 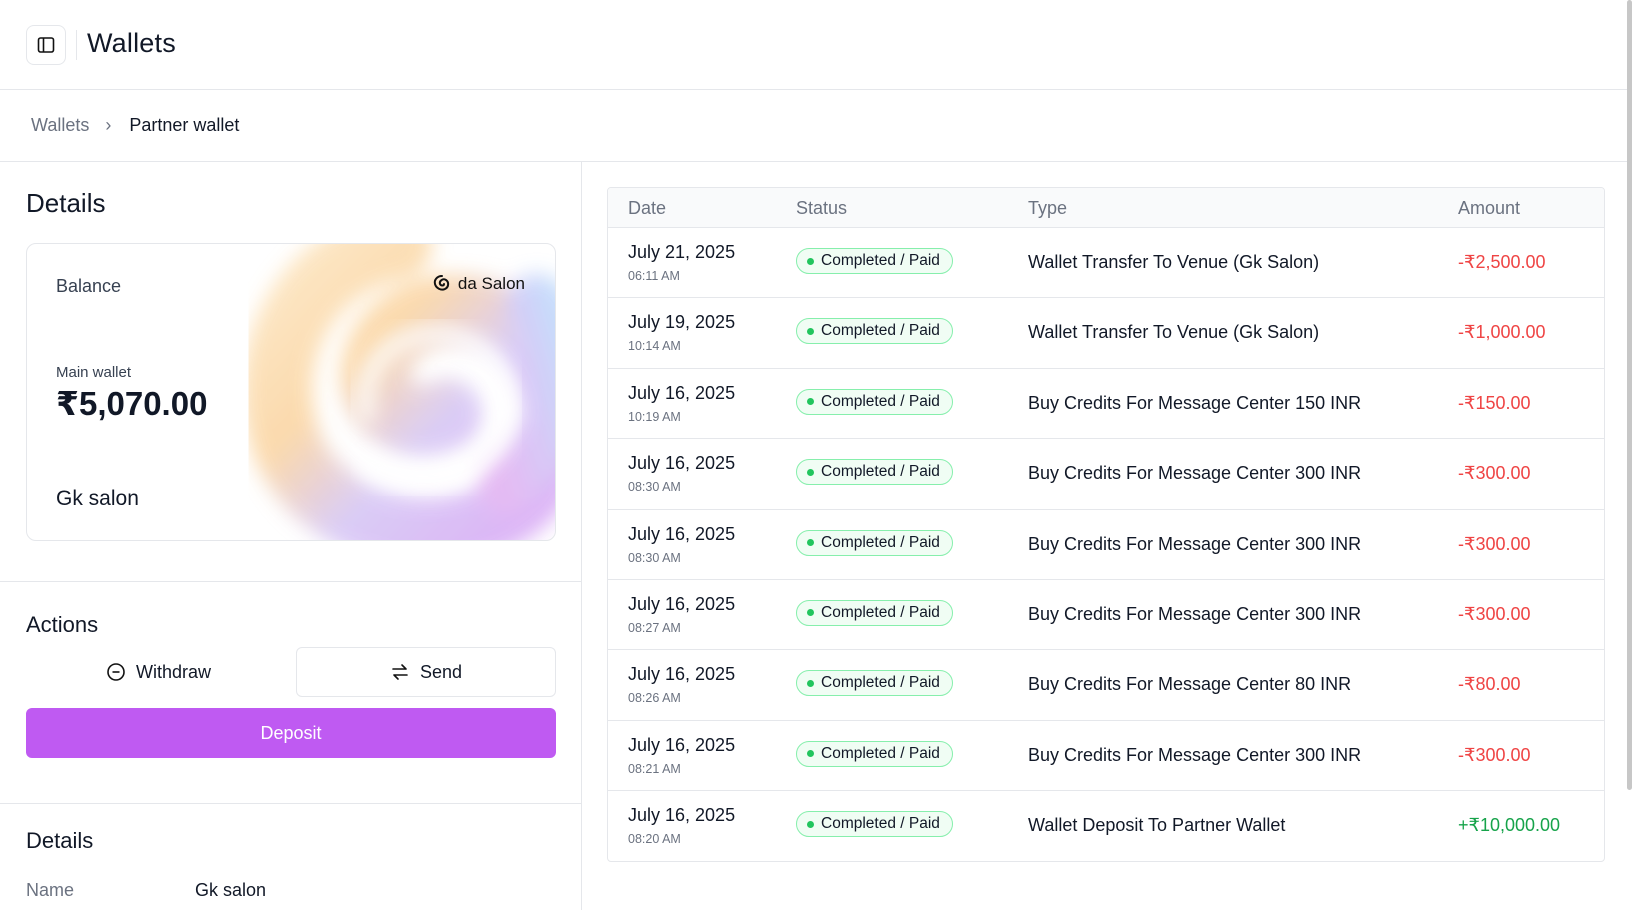 What do you see at coordinates (97, 498) in the screenshot?
I see `card-holder-name: Gk salon` at bounding box center [97, 498].